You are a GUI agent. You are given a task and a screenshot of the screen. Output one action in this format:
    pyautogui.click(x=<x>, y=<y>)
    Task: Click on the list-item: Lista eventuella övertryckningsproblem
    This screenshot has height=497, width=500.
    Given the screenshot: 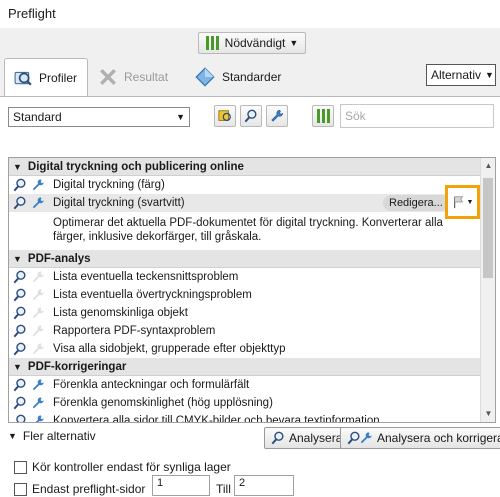 What is the action you would take?
    pyautogui.click(x=252, y=295)
    